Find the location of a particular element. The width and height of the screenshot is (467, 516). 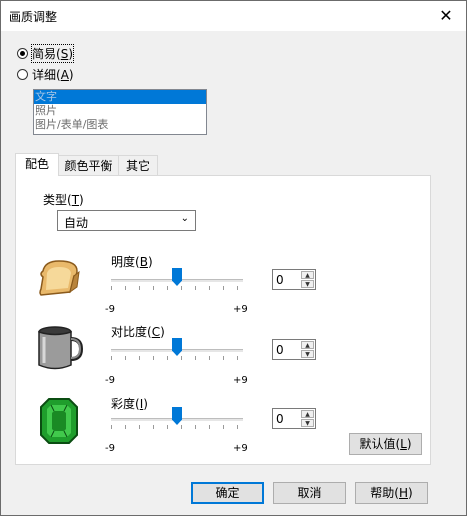

type-dropdown: 自动 ⌄ is located at coordinates (126, 220).